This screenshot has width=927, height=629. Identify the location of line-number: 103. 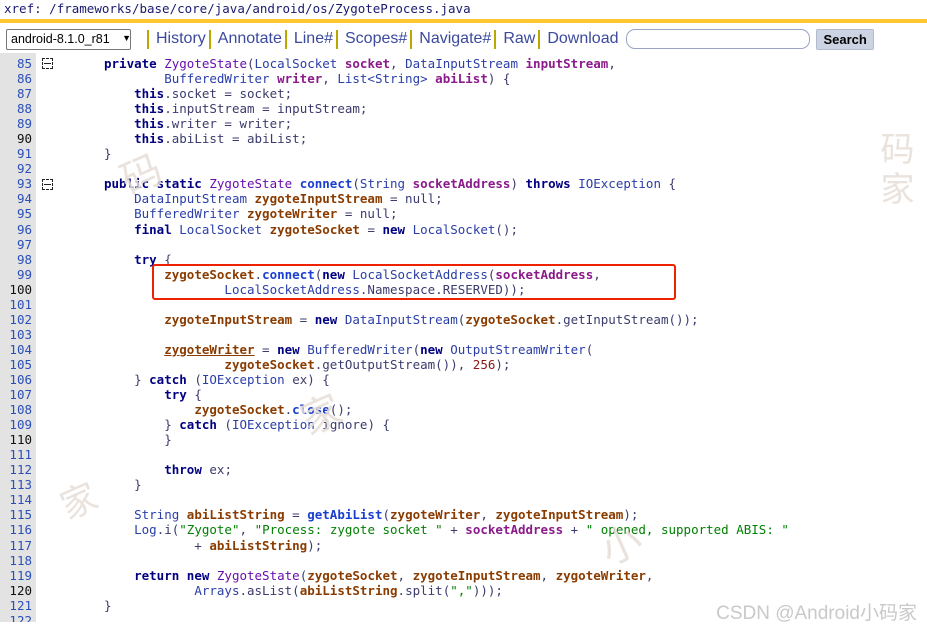
(18, 334).